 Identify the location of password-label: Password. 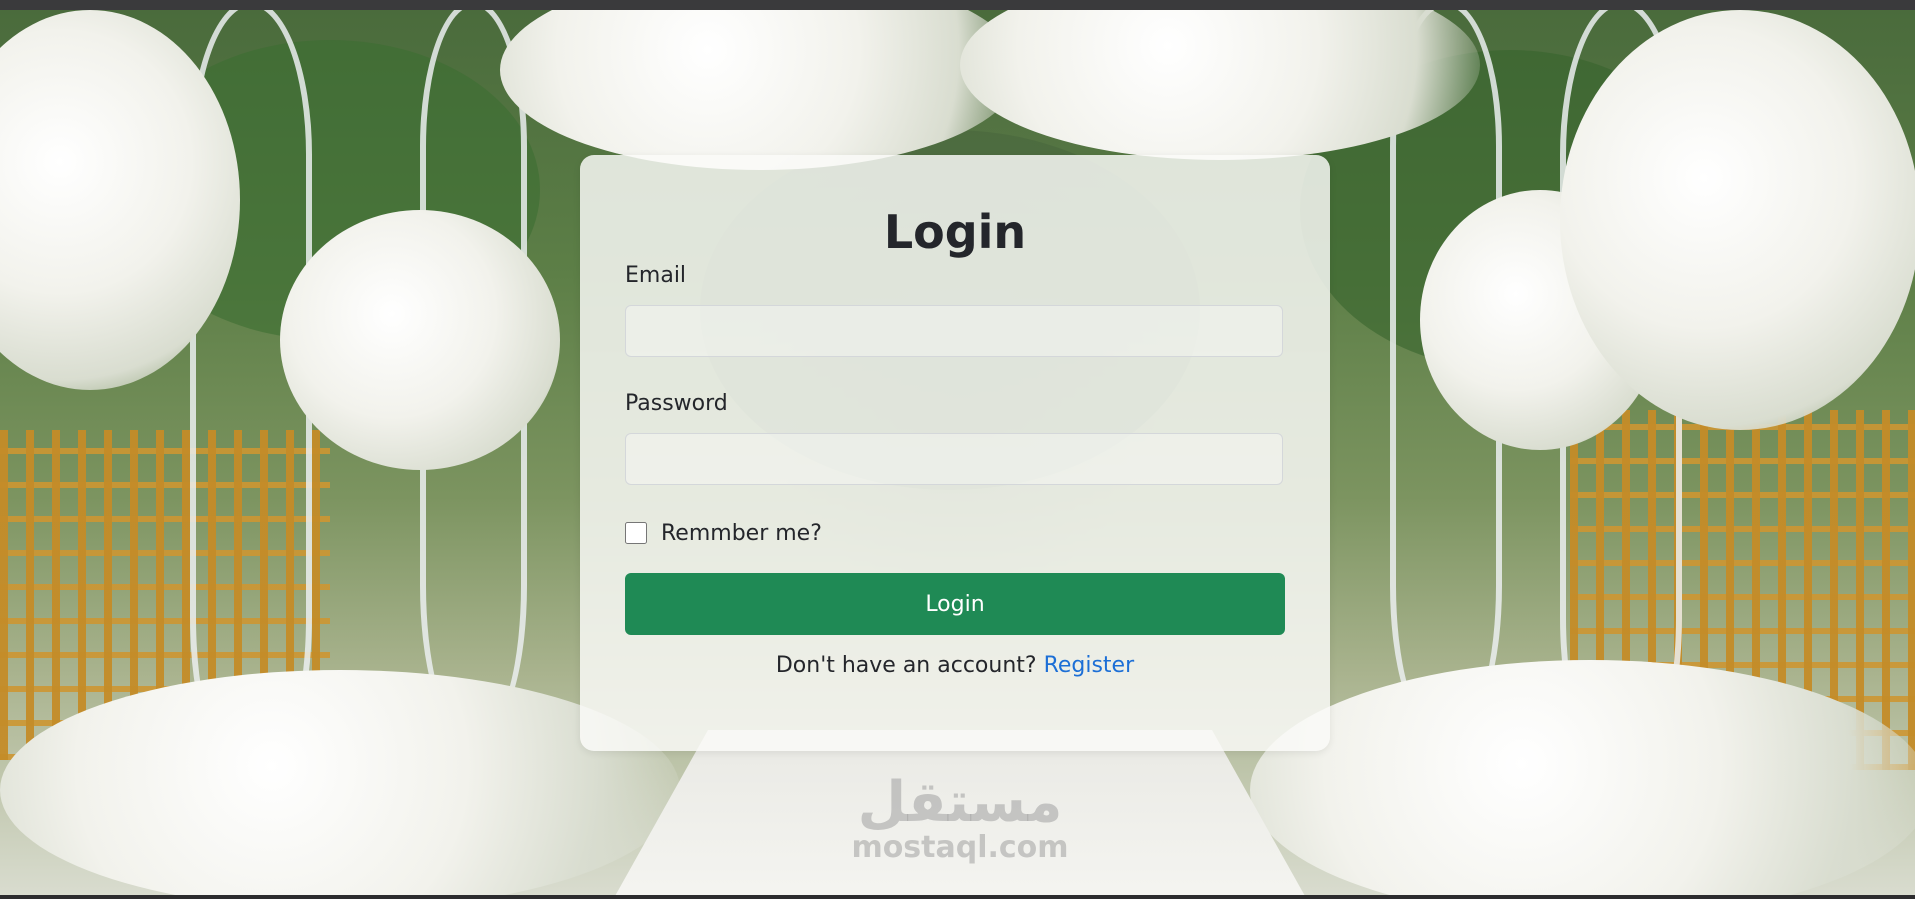
(676, 403).